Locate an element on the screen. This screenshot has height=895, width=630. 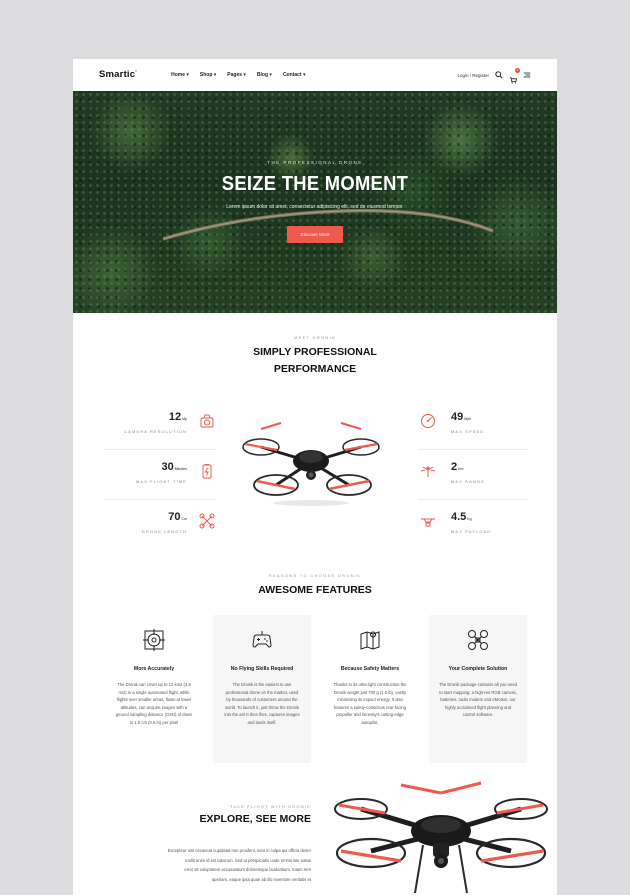
discover-more-button: Discover More is located at coordinates (315, 234).